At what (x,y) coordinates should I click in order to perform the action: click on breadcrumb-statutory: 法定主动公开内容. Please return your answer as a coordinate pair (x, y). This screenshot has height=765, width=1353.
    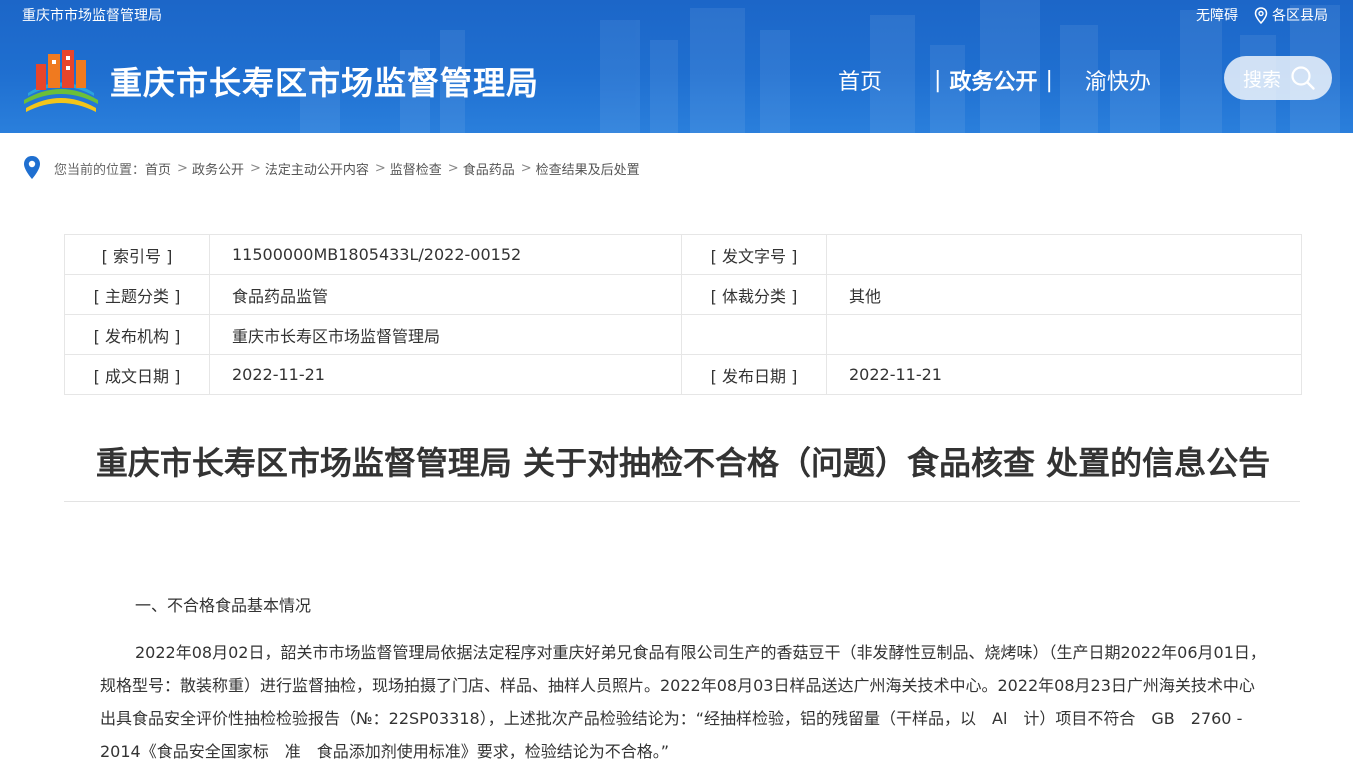
    Looking at the image, I should click on (317, 168).